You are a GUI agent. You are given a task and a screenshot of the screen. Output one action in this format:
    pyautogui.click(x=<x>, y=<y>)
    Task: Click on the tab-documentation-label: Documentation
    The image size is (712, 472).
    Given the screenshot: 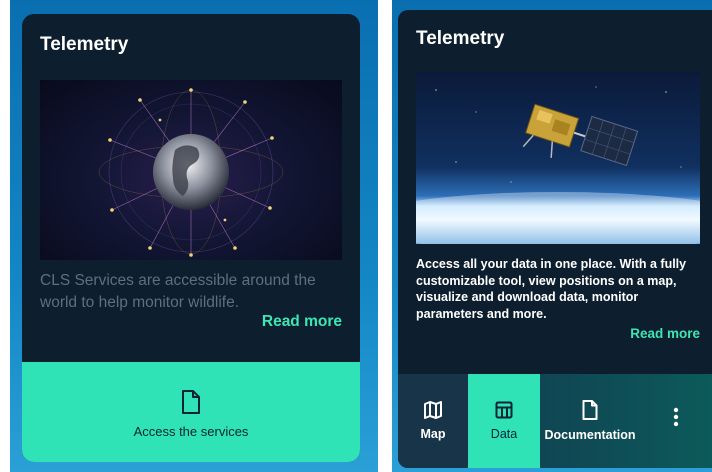 What is the action you would take?
    pyautogui.click(x=590, y=435)
    